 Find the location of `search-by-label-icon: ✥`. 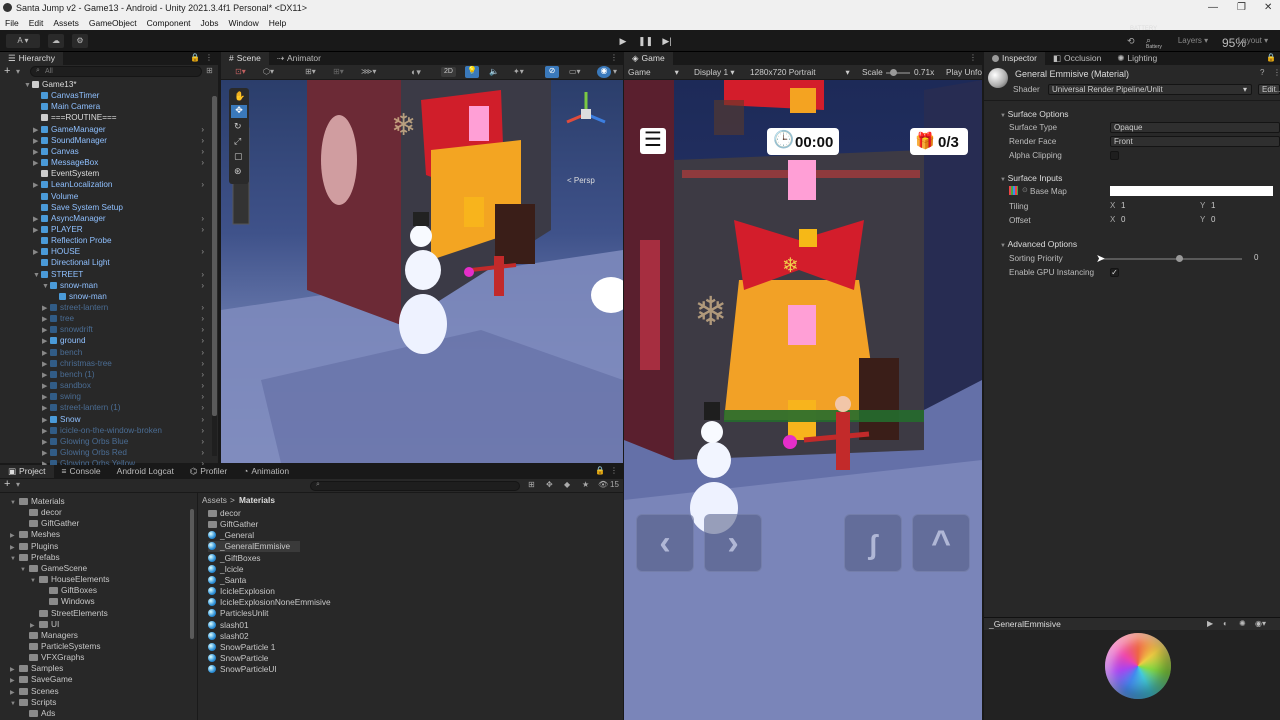

search-by-label-icon: ✥ is located at coordinates (549, 484).